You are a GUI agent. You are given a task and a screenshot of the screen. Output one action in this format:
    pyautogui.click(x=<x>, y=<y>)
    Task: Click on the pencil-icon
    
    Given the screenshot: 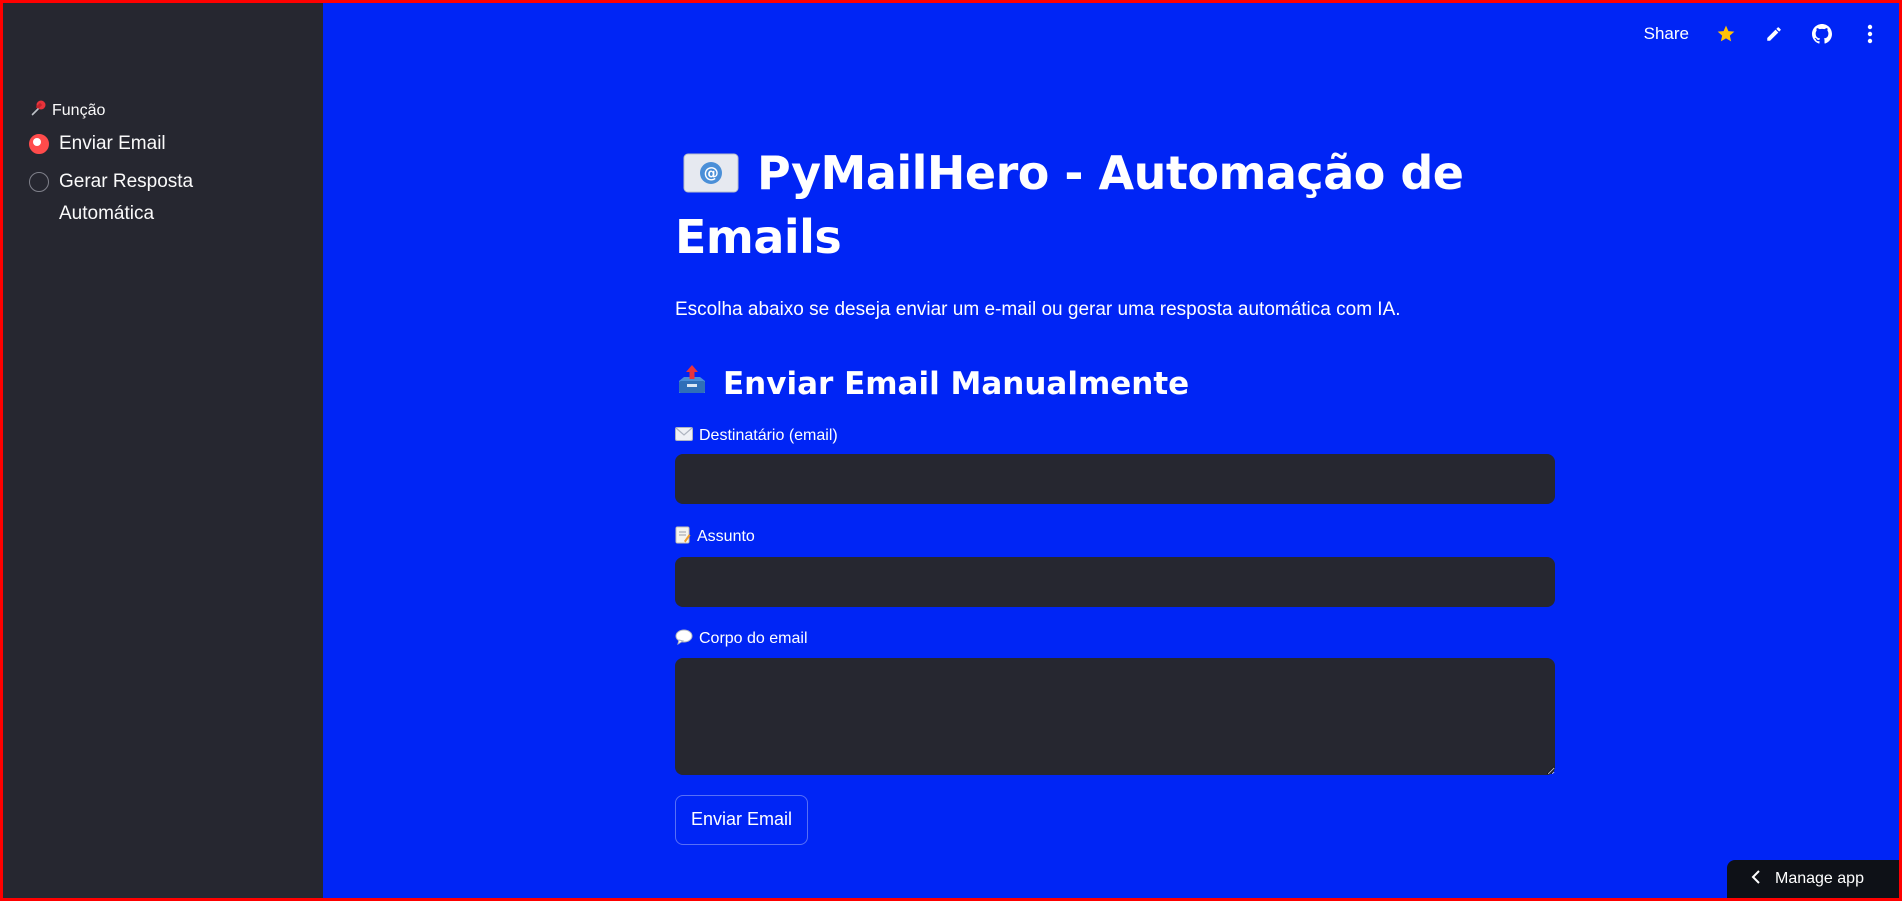 What is the action you would take?
    pyautogui.click(x=1774, y=34)
    